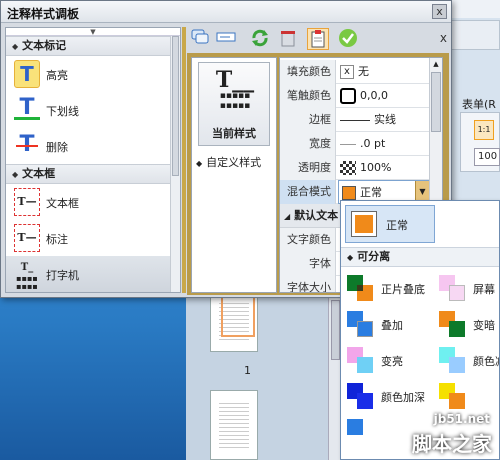 The height and width of the screenshot is (460, 500). I want to click on blend-option-darken: 变暗, so click(466, 325).